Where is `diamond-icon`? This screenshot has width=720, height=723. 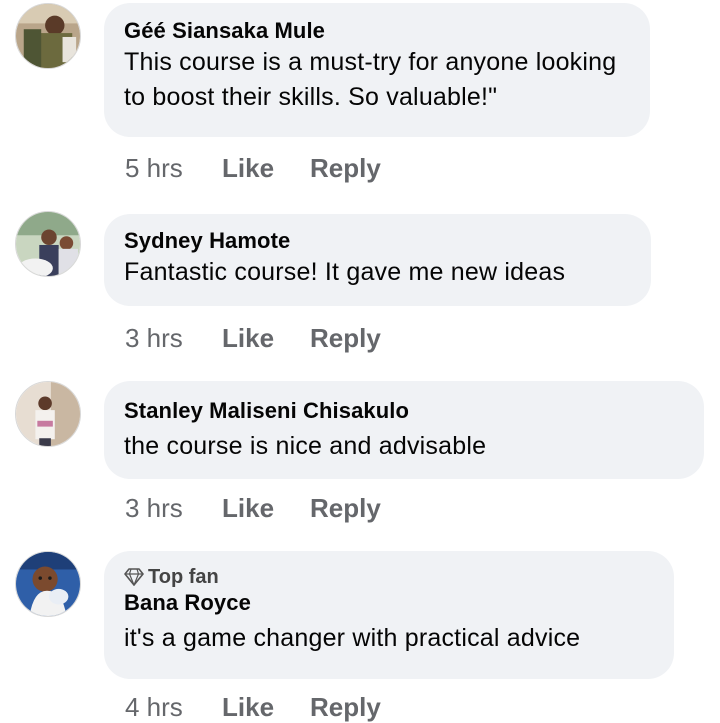
diamond-icon is located at coordinates (134, 577).